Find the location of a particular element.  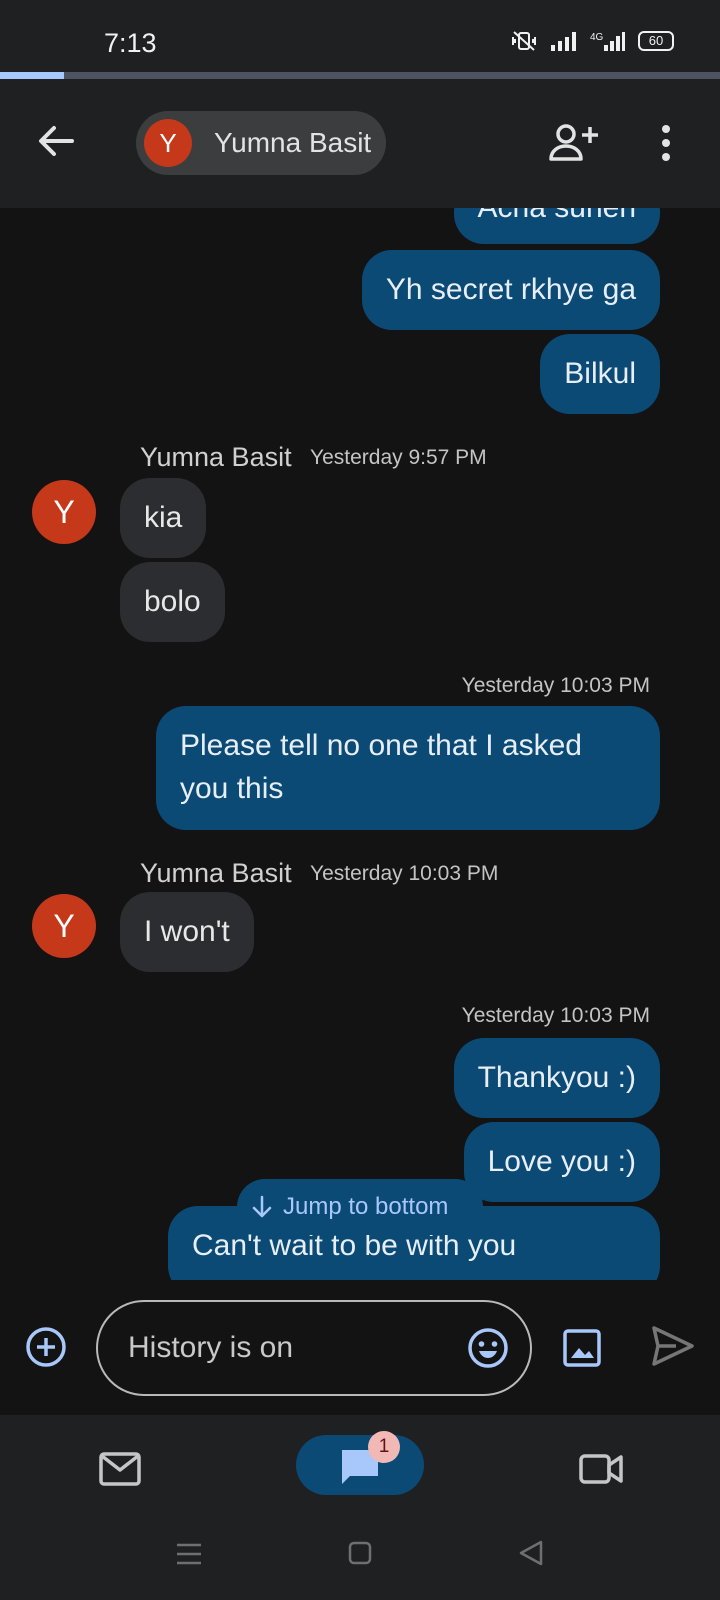

message-bubble-outgoing: Yh secret rkhye ga is located at coordinates (510, 290).